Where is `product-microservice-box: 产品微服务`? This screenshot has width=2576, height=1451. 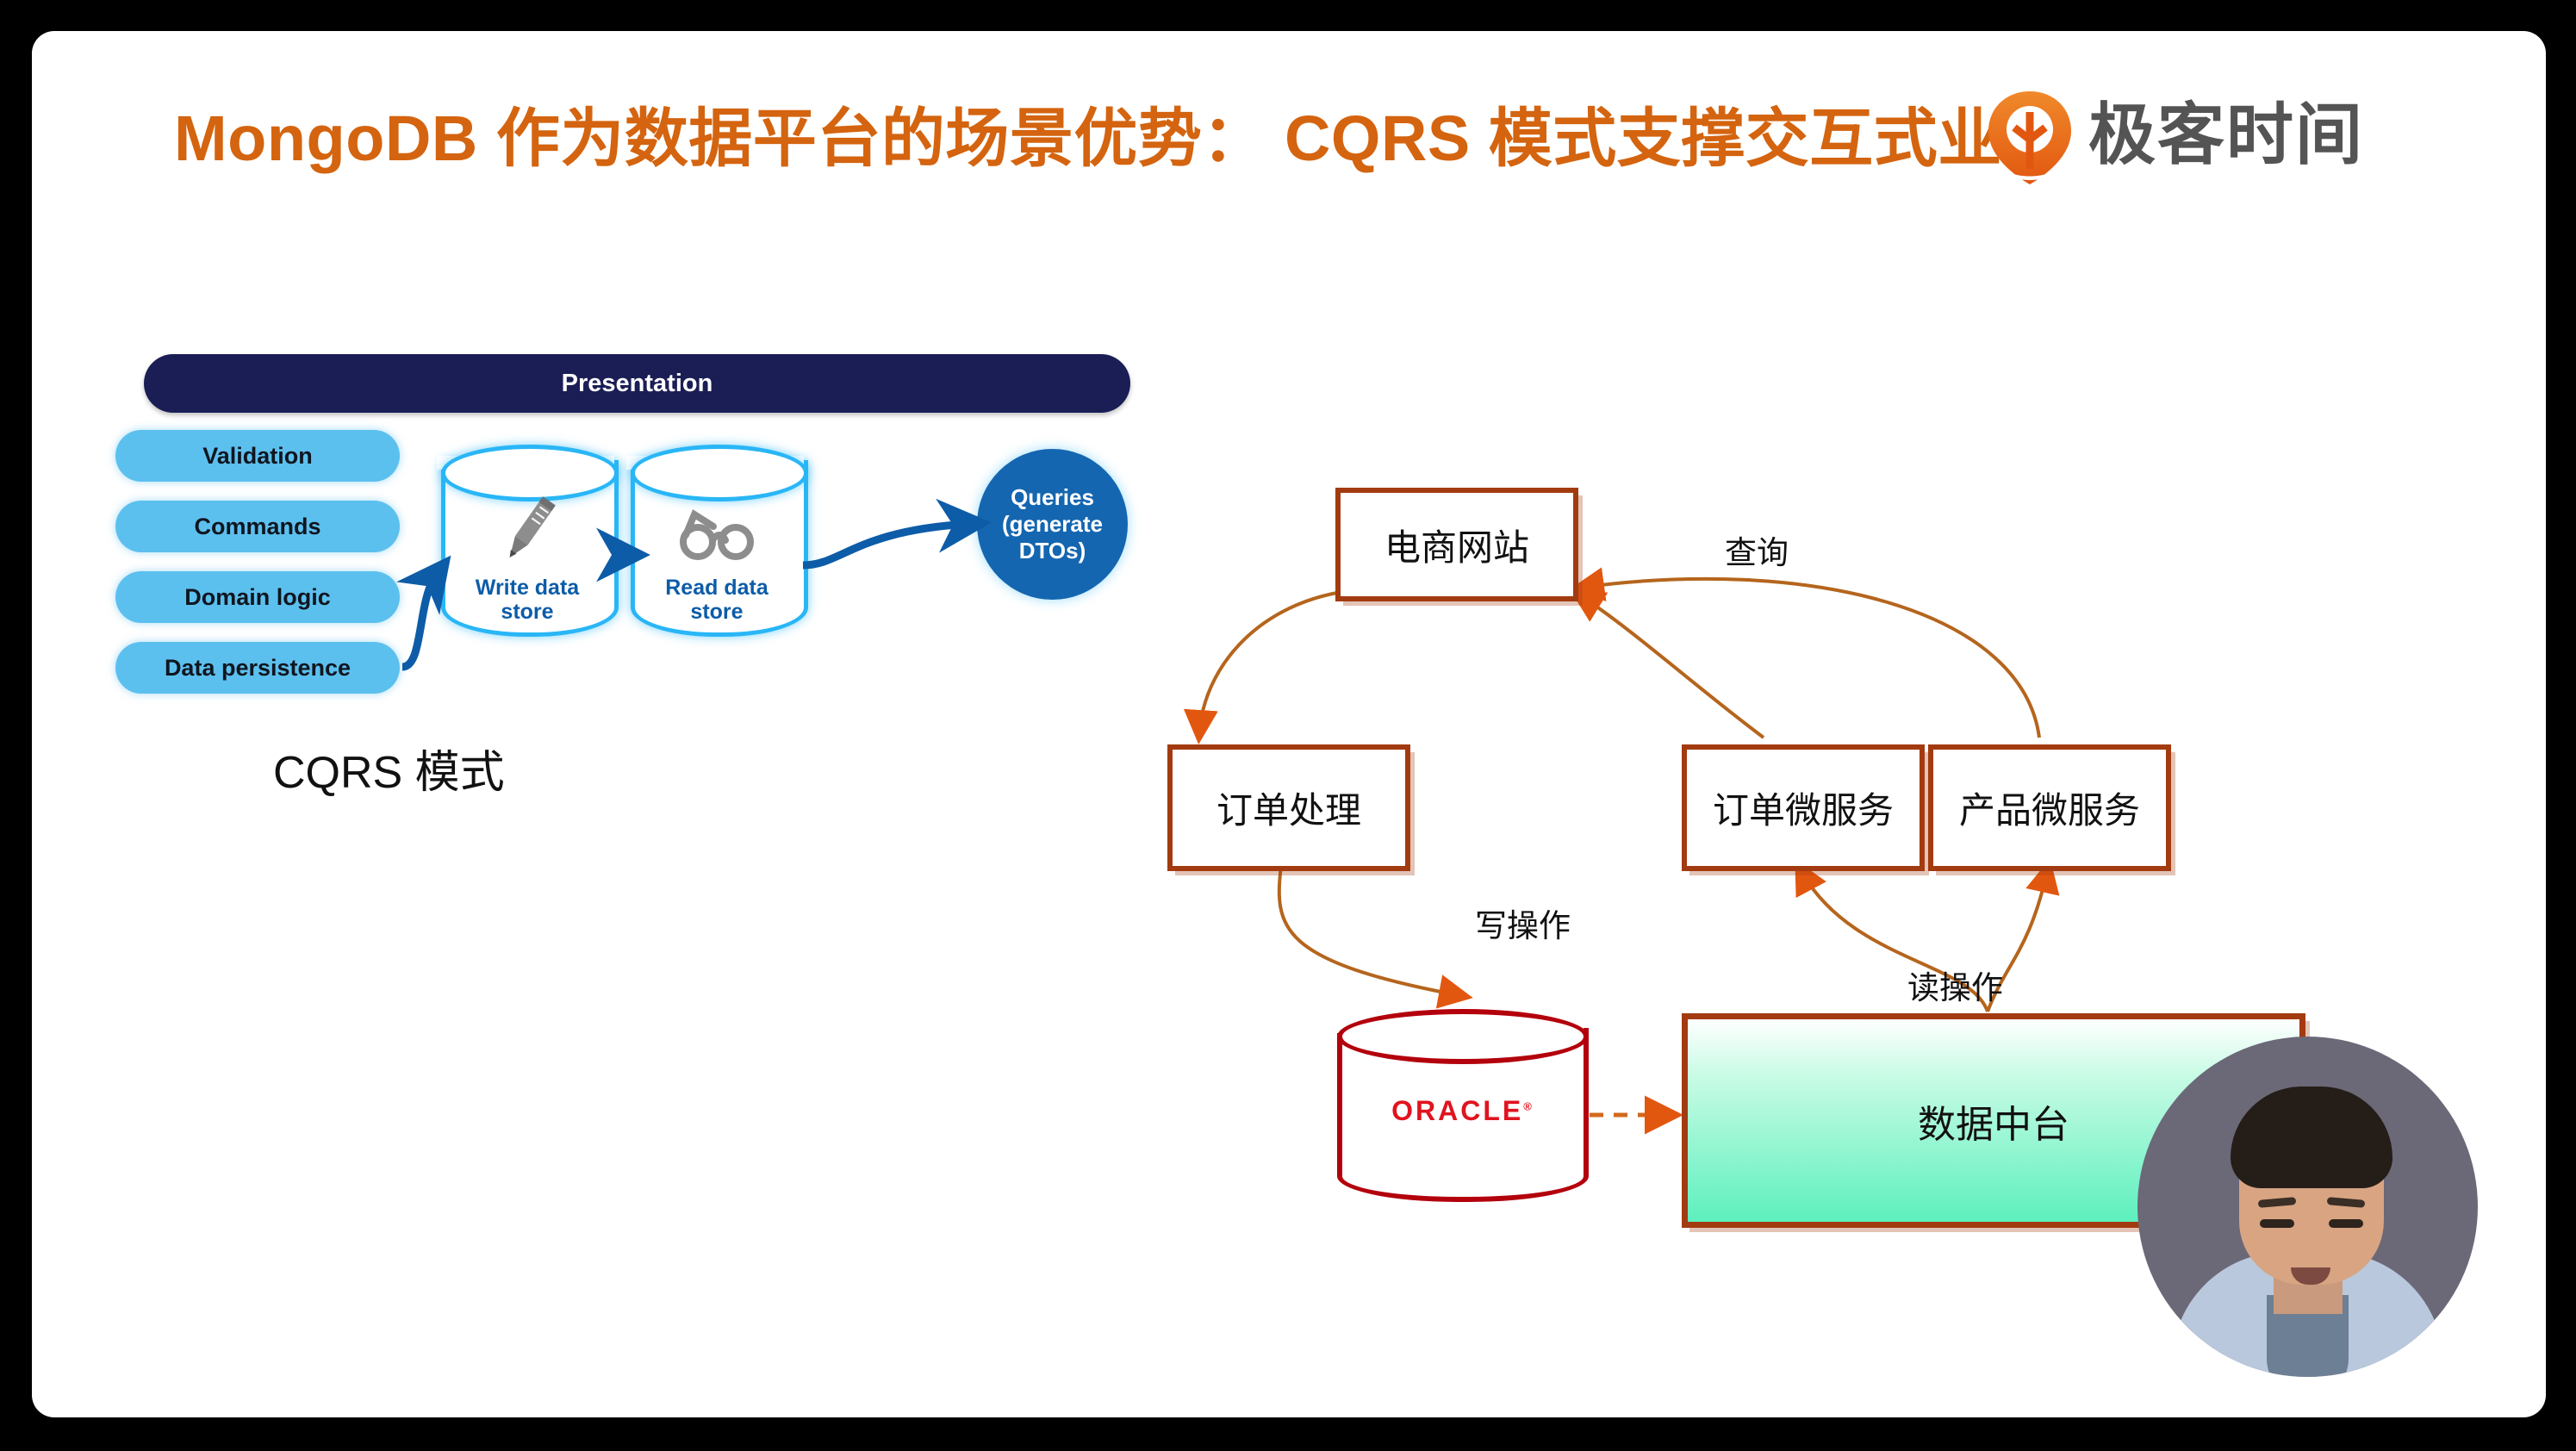
product-microservice-box: 产品微服务 is located at coordinates (2050, 807).